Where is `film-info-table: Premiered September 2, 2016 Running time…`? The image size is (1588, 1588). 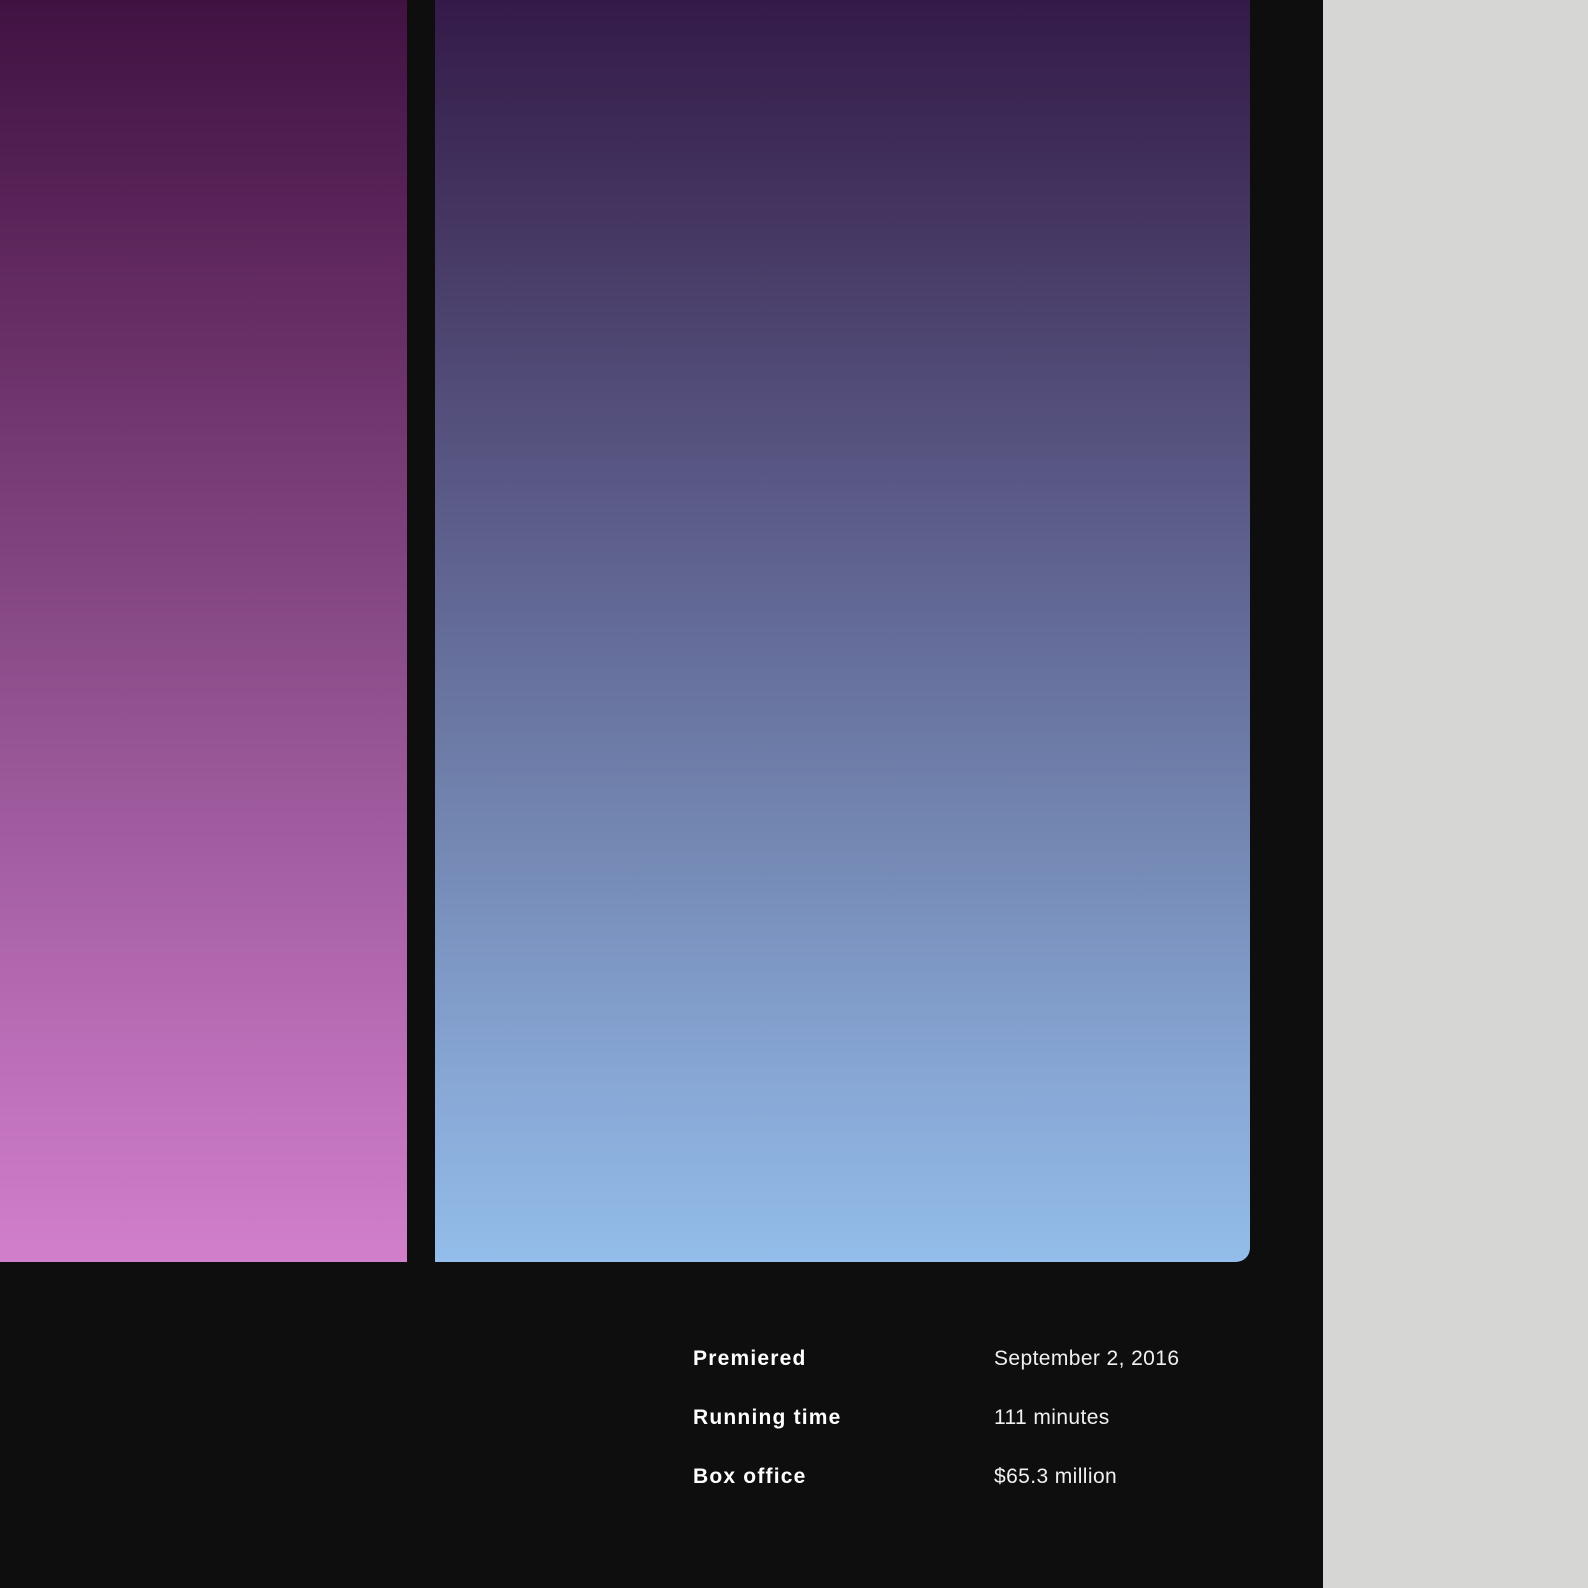 film-info-table: Premiered September 2, 2016 Running time… is located at coordinates (973, 1417).